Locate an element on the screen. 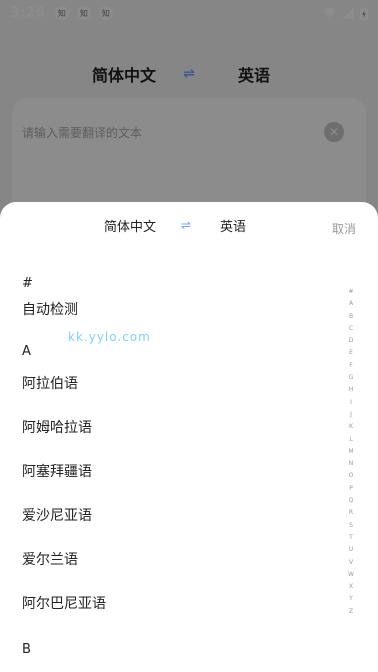 The image size is (378, 672). sheet-source-language-tab: 简体中文 is located at coordinates (130, 225).